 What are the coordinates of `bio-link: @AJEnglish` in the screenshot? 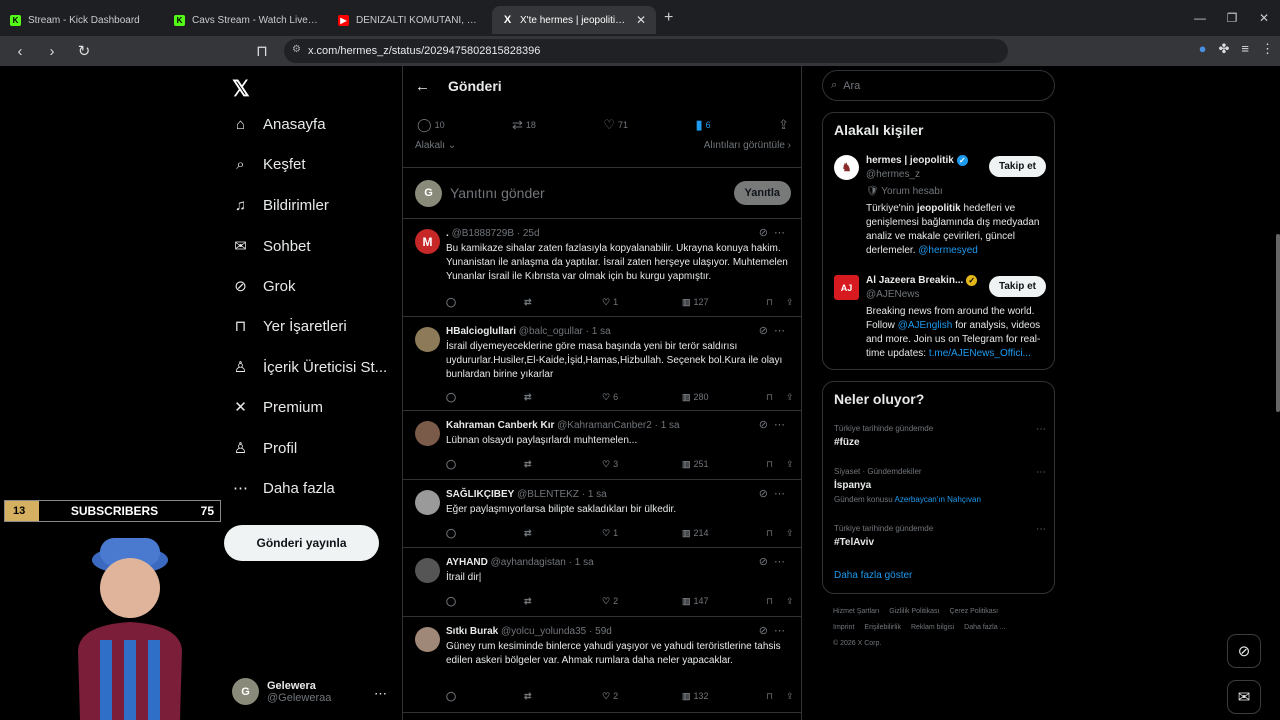 It's located at (925, 325).